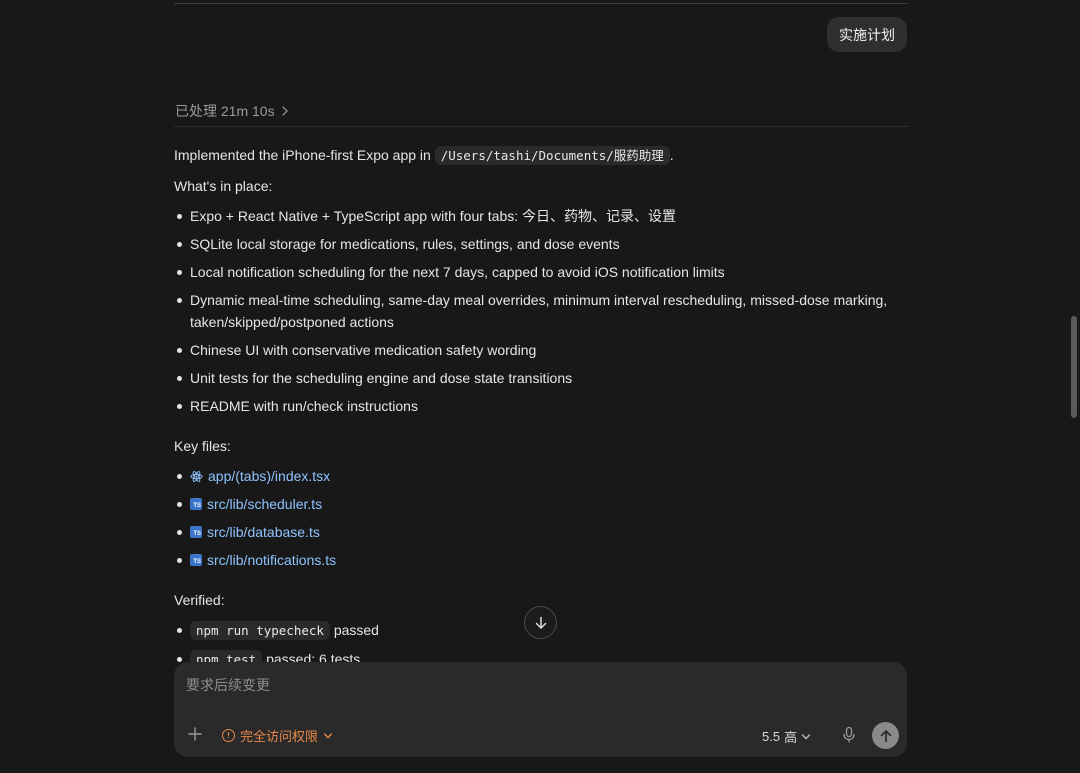 This screenshot has height=773, width=1080. What do you see at coordinates (1074, 367) in the screenshot?
I see `scrollbar-thumb` at bounding box center [1074, 367].